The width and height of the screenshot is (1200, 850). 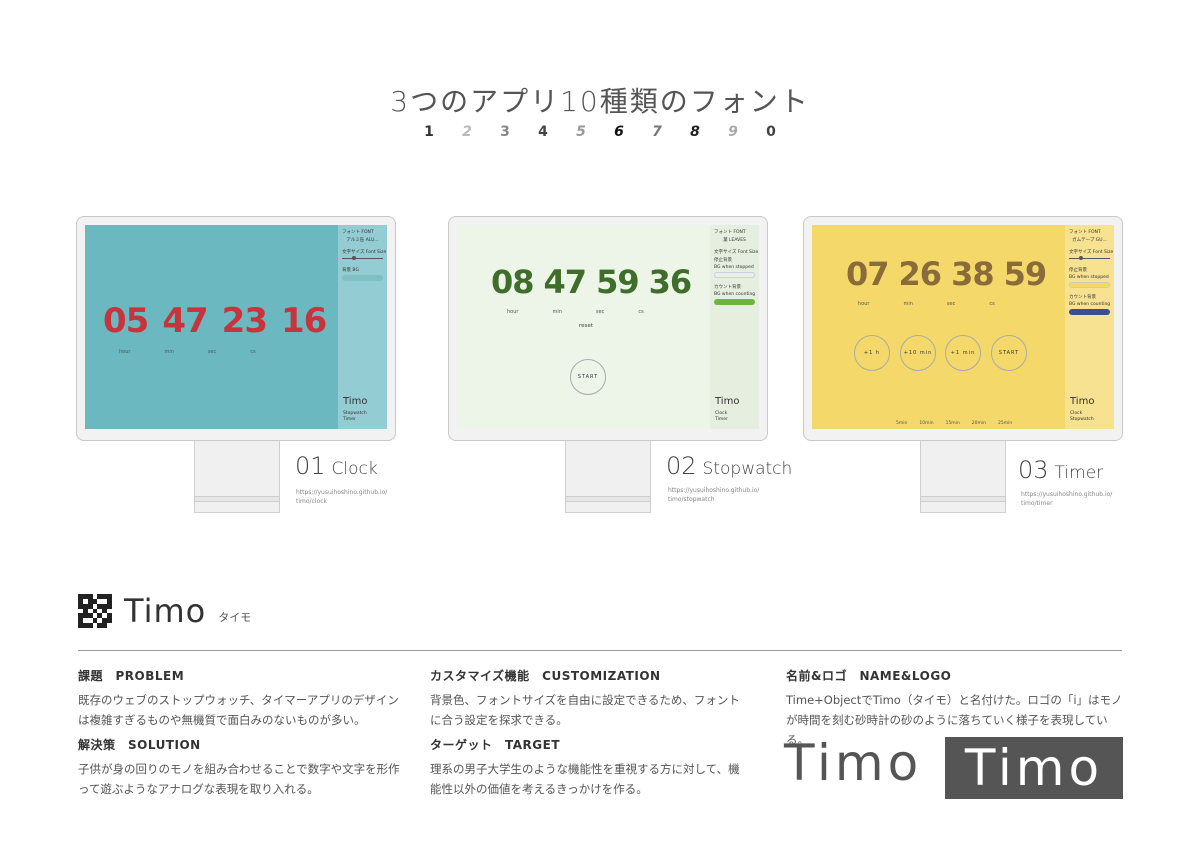 What do you see at coordinates (868, 274) in the screenshot?
I see `time-hour: 07` at bounding box center [868, 274].